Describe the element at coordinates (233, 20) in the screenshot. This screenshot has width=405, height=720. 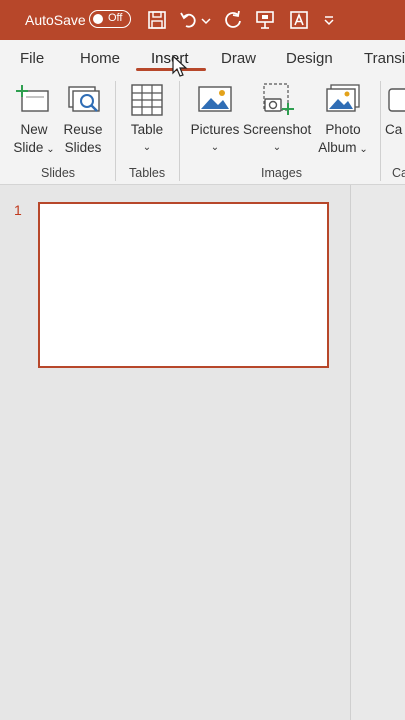
I see `redo-icon` at that location.